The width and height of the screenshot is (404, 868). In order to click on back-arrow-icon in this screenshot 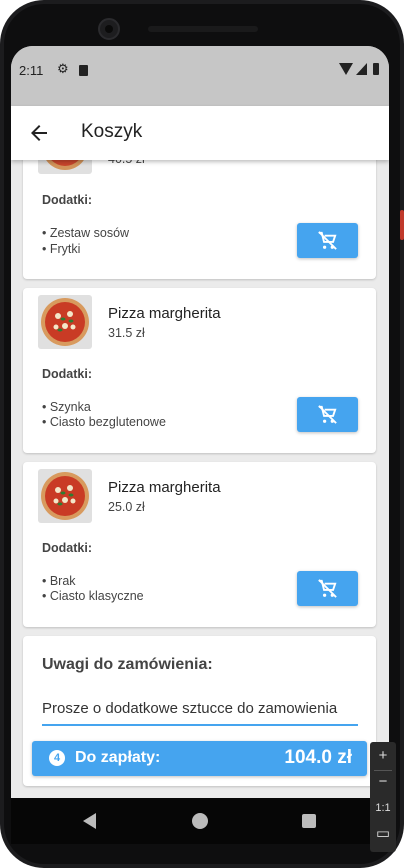, I will do `click(39, 133)`.